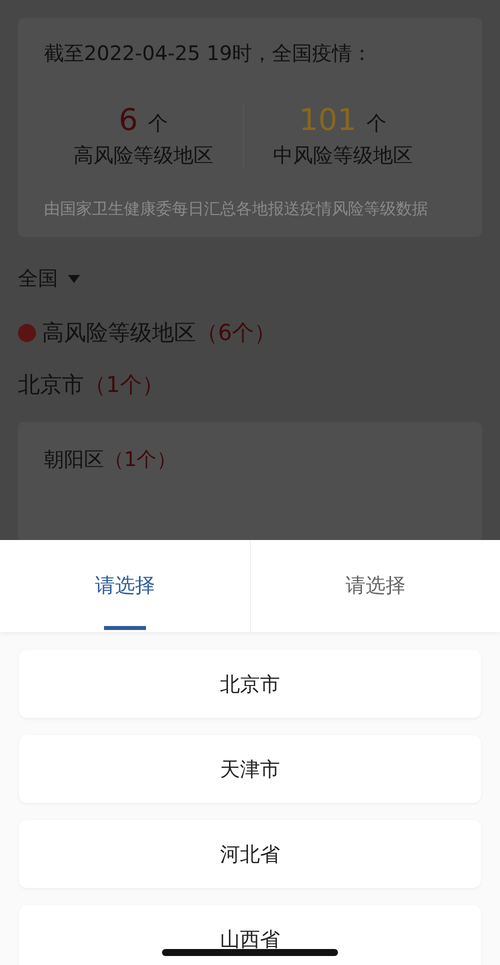  Describe the element at coordinates (250, 684) in the screenshot. I see `region-option: 北京市` at that location.